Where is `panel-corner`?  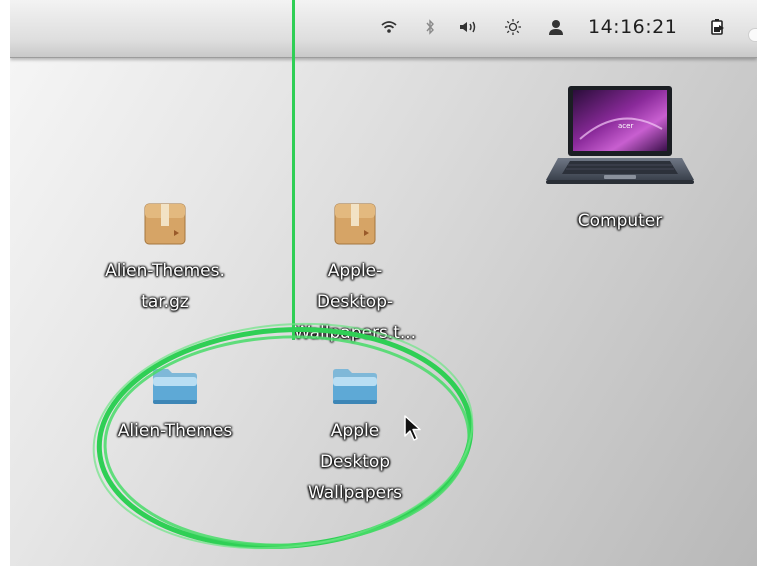 panel-corner is located at coordinates (752, 35).